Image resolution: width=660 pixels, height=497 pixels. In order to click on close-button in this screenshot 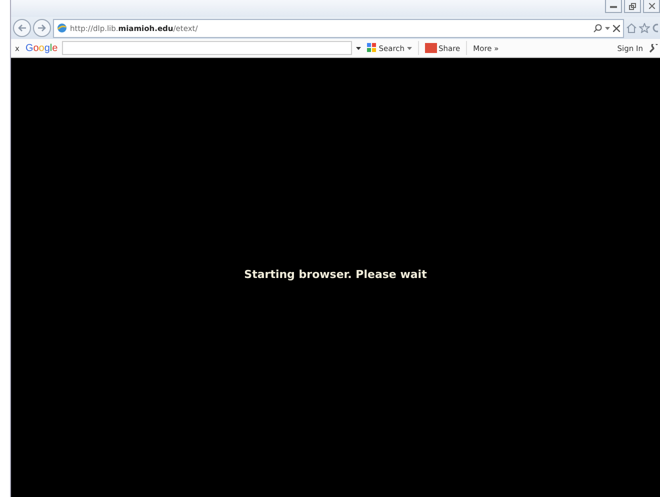, I will do `click(651, 6)`.